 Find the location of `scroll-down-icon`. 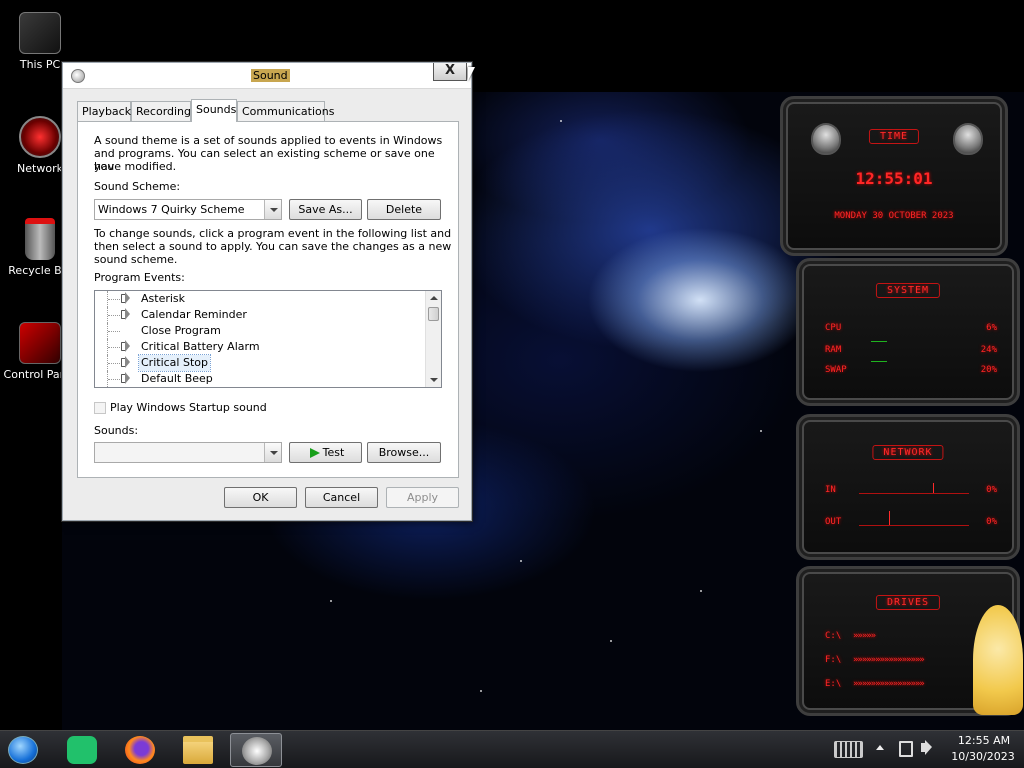

scroll-down-icon is located at coordinates (433, 380).